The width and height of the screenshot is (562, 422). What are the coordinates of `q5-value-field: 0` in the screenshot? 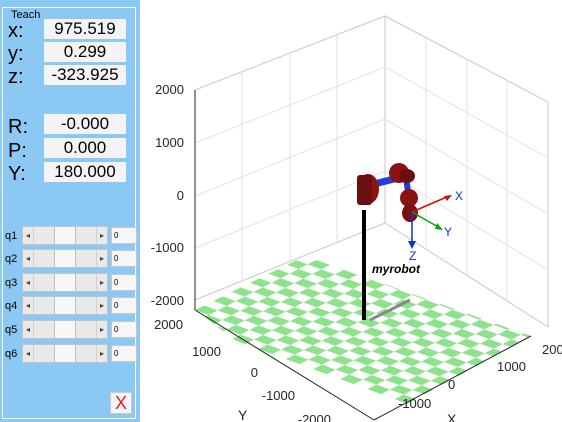 It's located at (124, 329).